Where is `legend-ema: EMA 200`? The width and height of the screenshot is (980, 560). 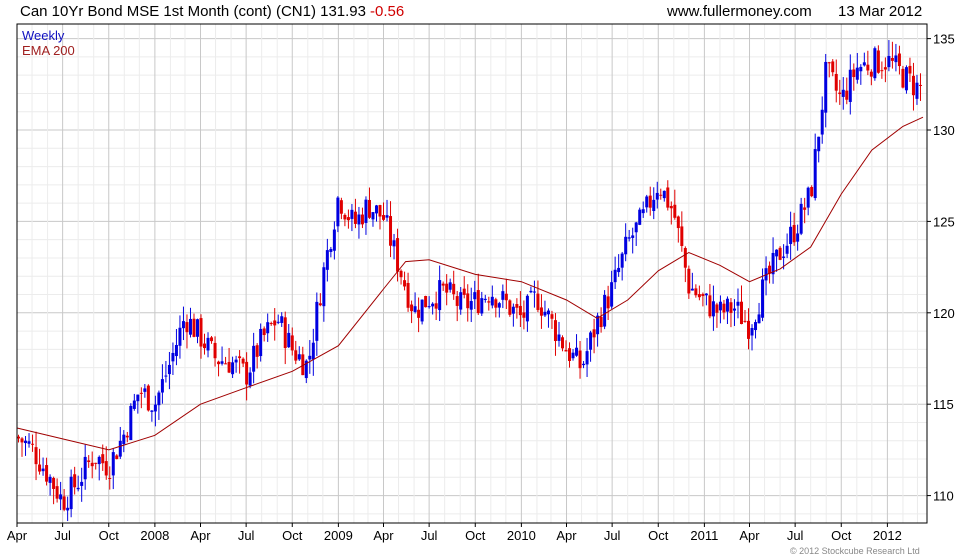
legend-ema: EMA 200 is located at coordinates (48, 50).